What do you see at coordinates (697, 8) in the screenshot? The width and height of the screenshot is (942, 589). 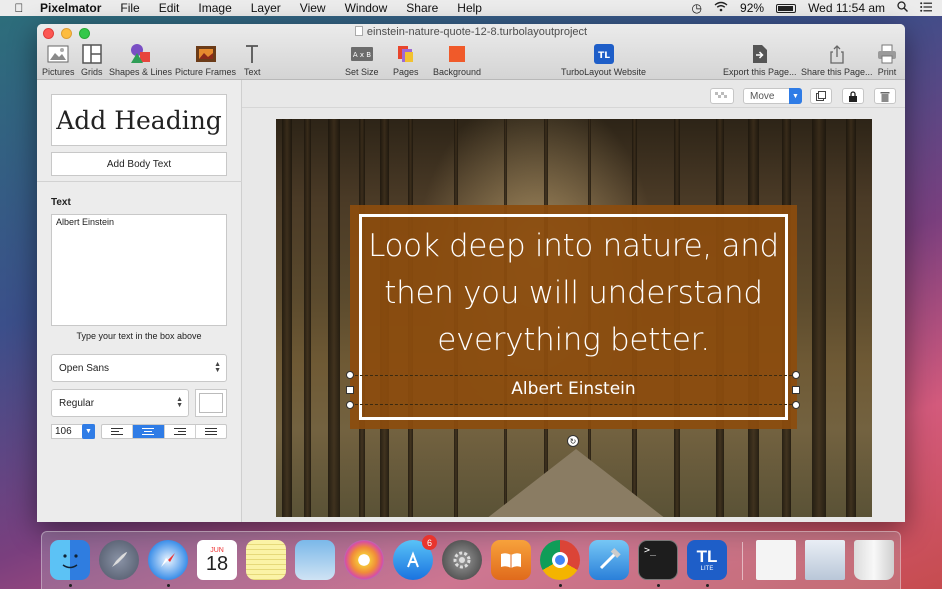 I see `time-machine-icon: ◷` at bounding box center [697, 8].